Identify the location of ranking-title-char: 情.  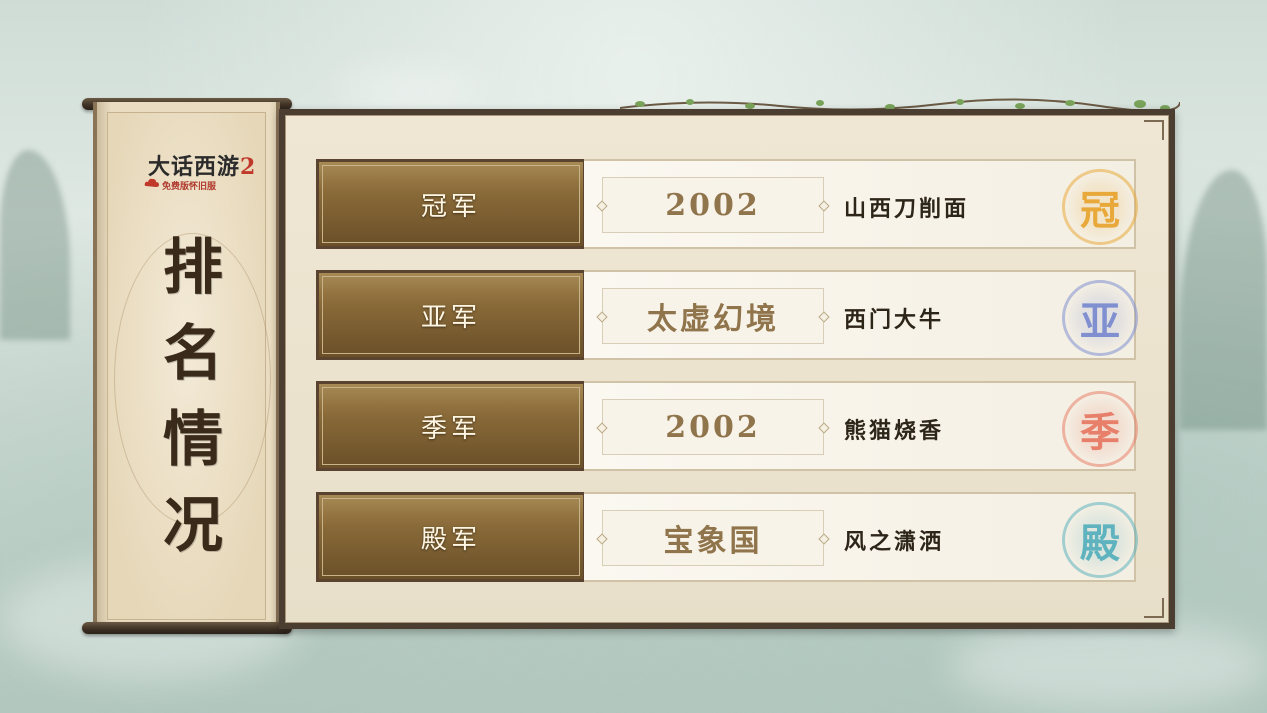
(193, 440).